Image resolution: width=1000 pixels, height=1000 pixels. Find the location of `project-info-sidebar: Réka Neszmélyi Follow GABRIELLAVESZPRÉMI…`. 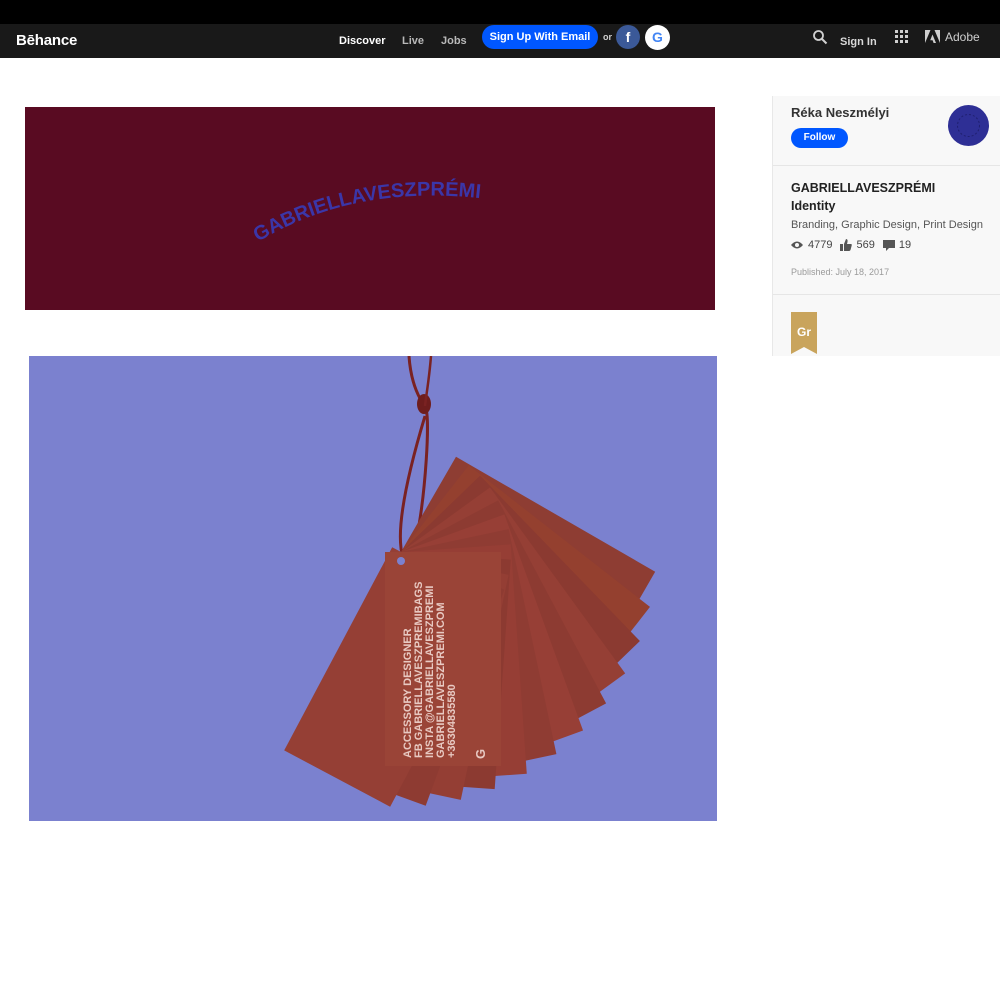

project-info-sidebar: Réka Neszmélyi Follow GABRIELLAVESZPRÉMI… is located at coordinates (886, 226).